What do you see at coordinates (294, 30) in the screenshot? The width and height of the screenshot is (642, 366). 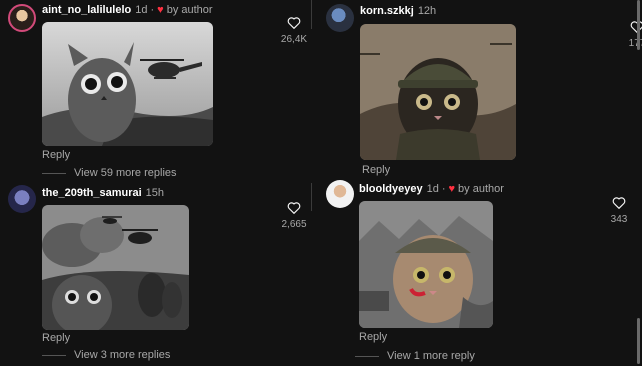 I see `like-button: 26,4K` at bounding box center [294, 30].